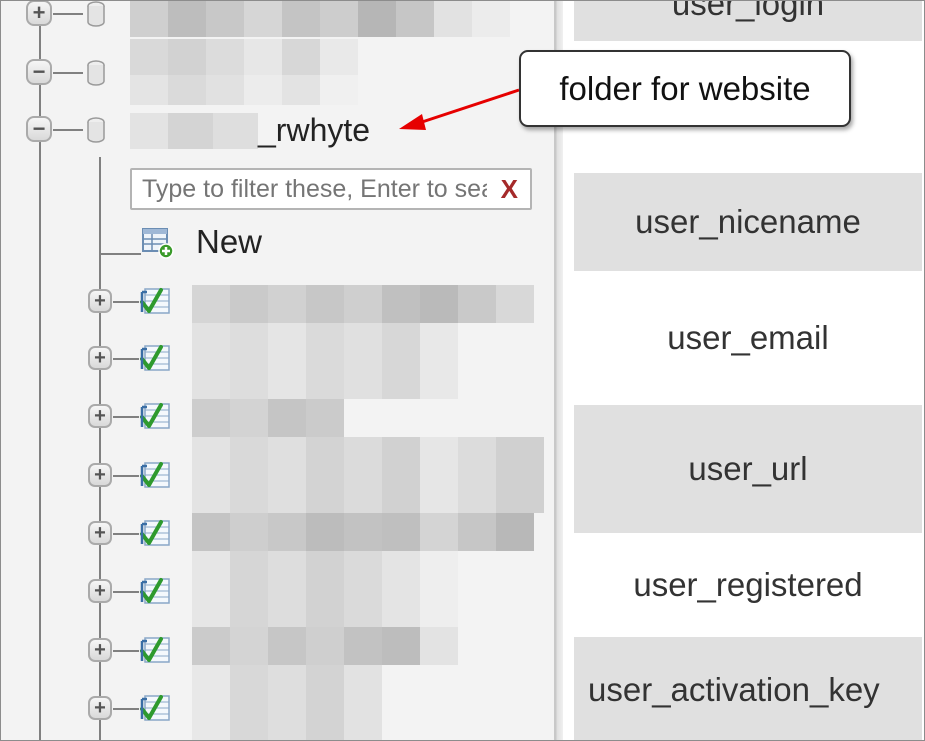 This screenshot has height=741, width=925. What do you see at coordinates (509, 189) in the screenshot?
I see `clear-filter-icon: X` at bounding box center [509, 189].